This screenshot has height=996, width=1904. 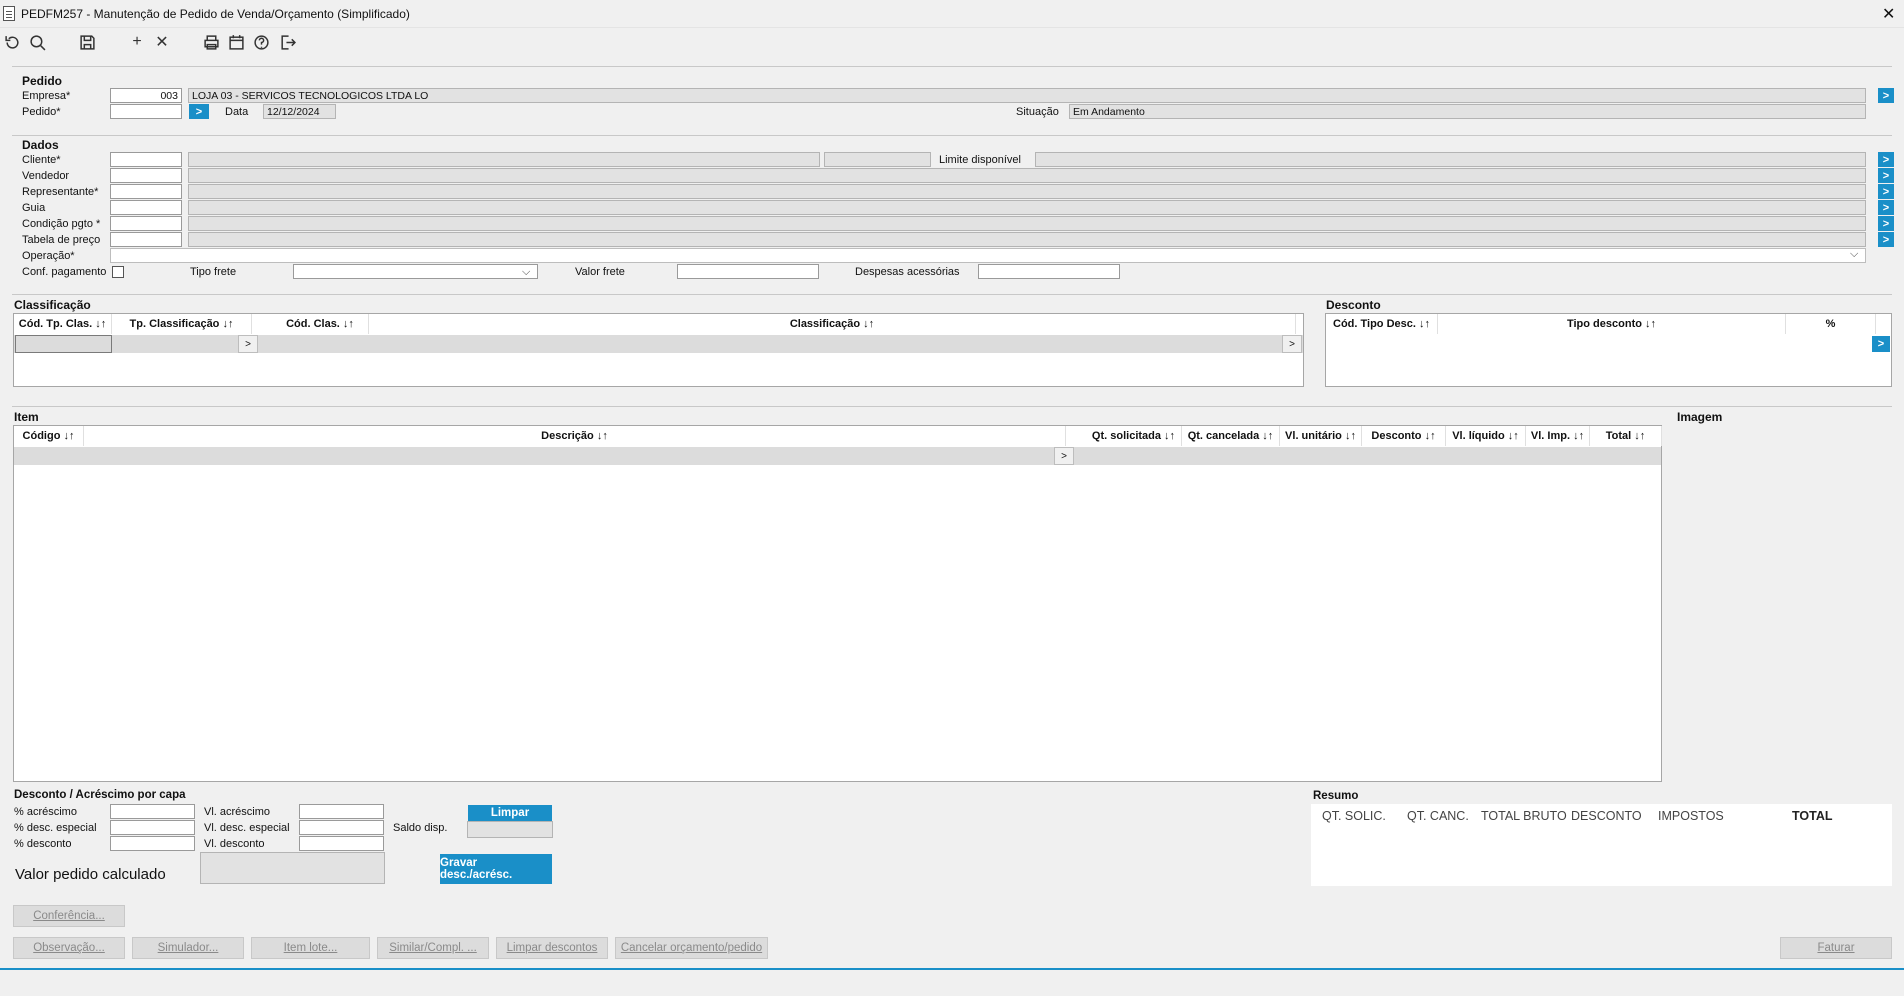 What do you see at coordinates (237, 112) in the screenshot?
I see `data-label: Data` at bounding box center [237, 112].